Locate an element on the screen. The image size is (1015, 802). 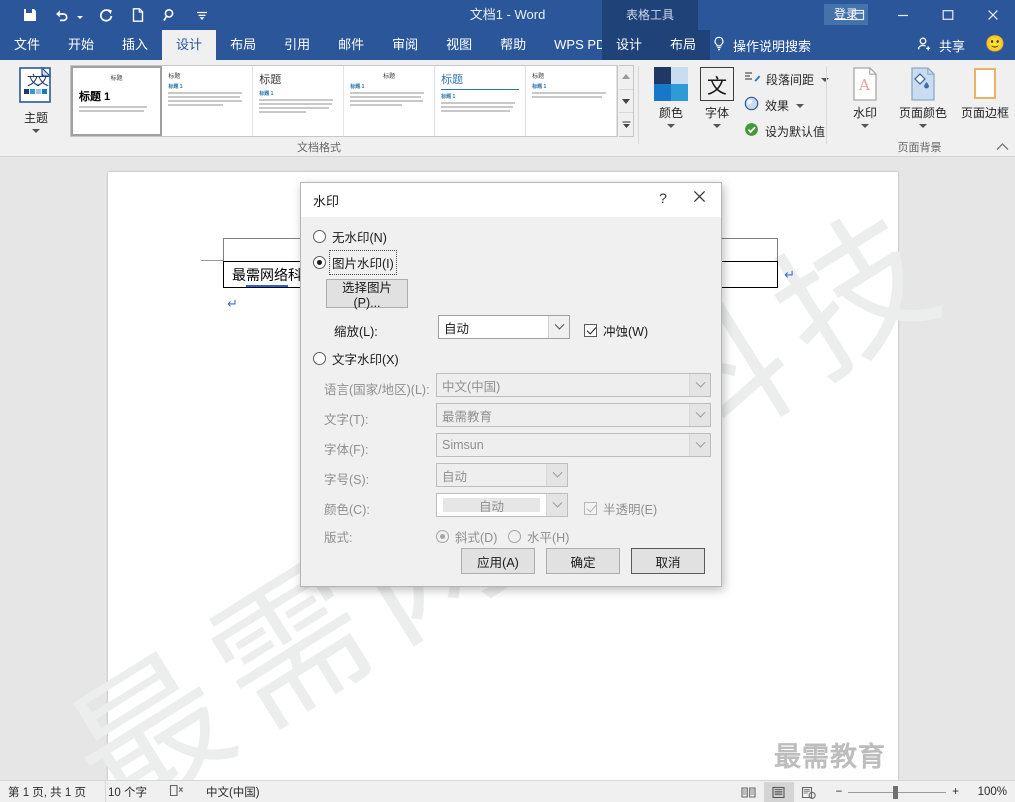
zoom-thumb is located at coordinates (896, 792).